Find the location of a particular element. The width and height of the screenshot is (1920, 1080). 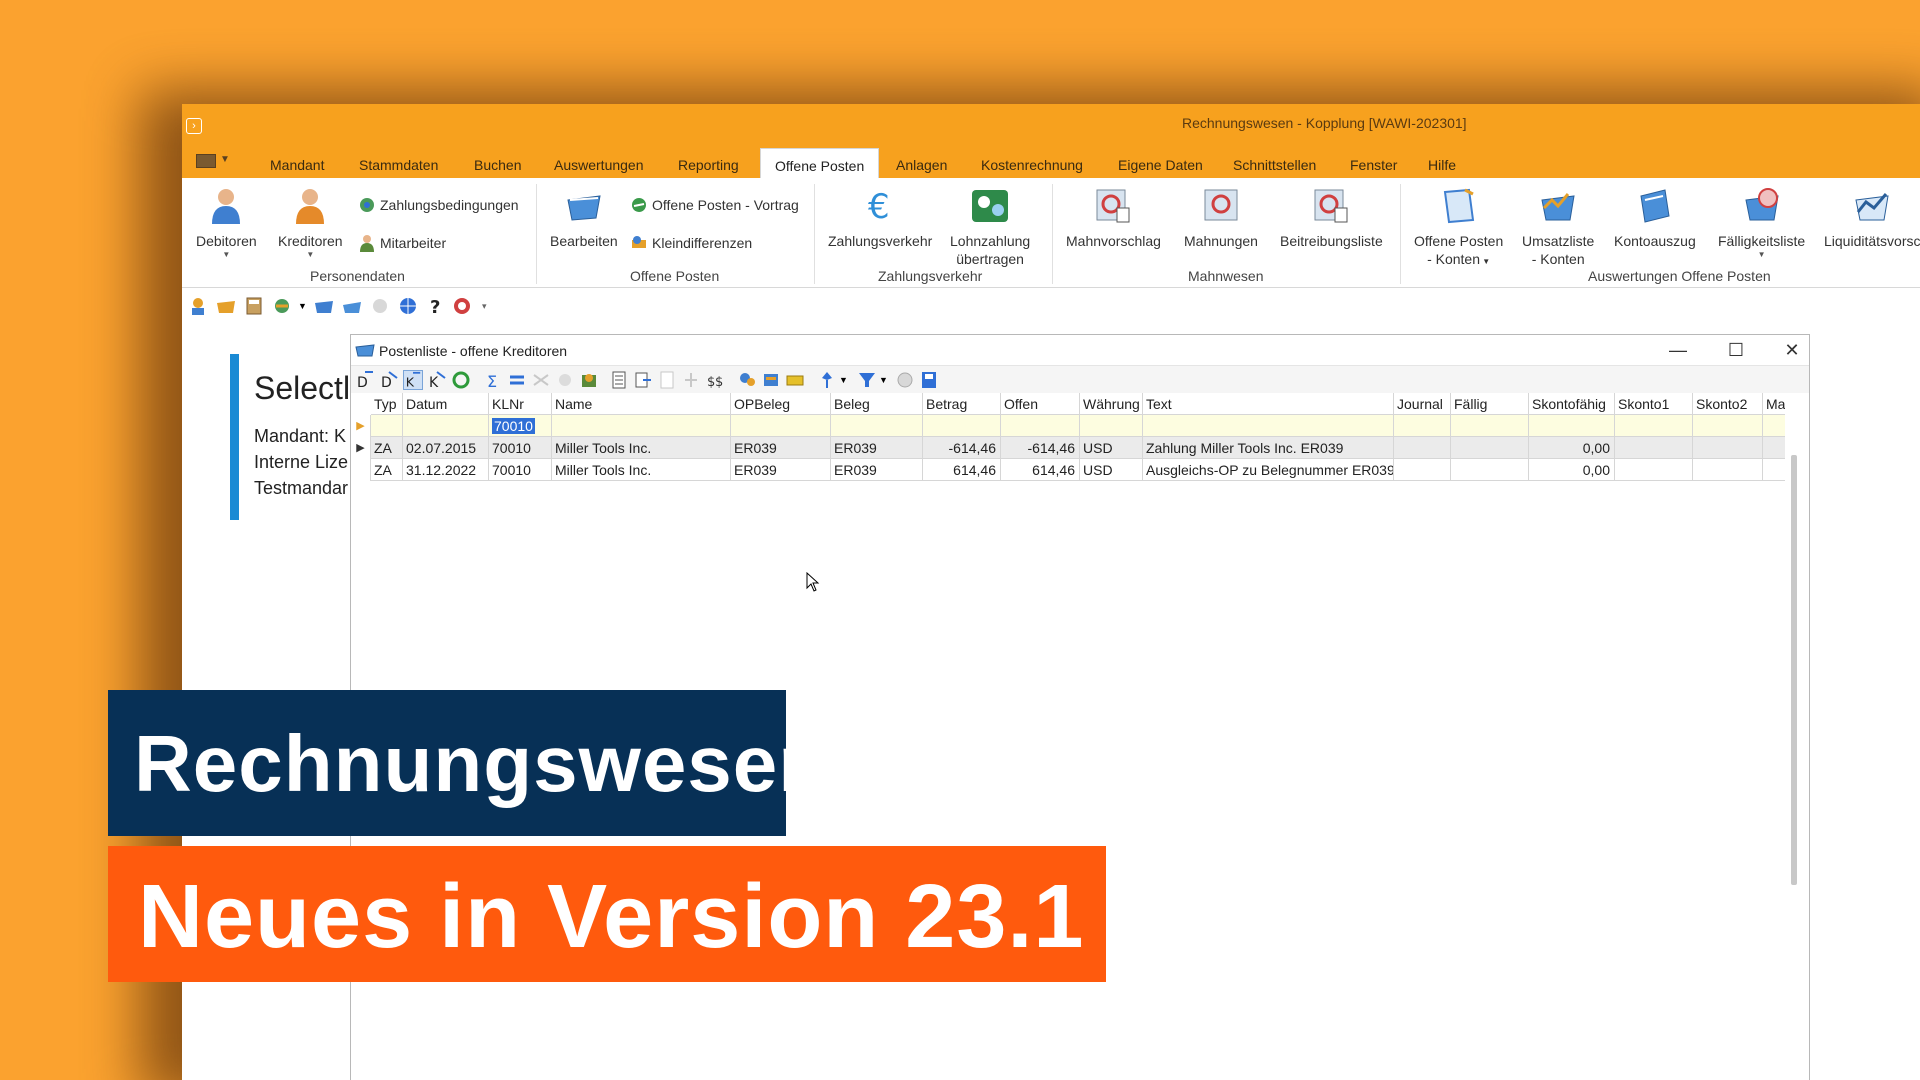

disabled-link-icon is located at coordinates (565, 380).